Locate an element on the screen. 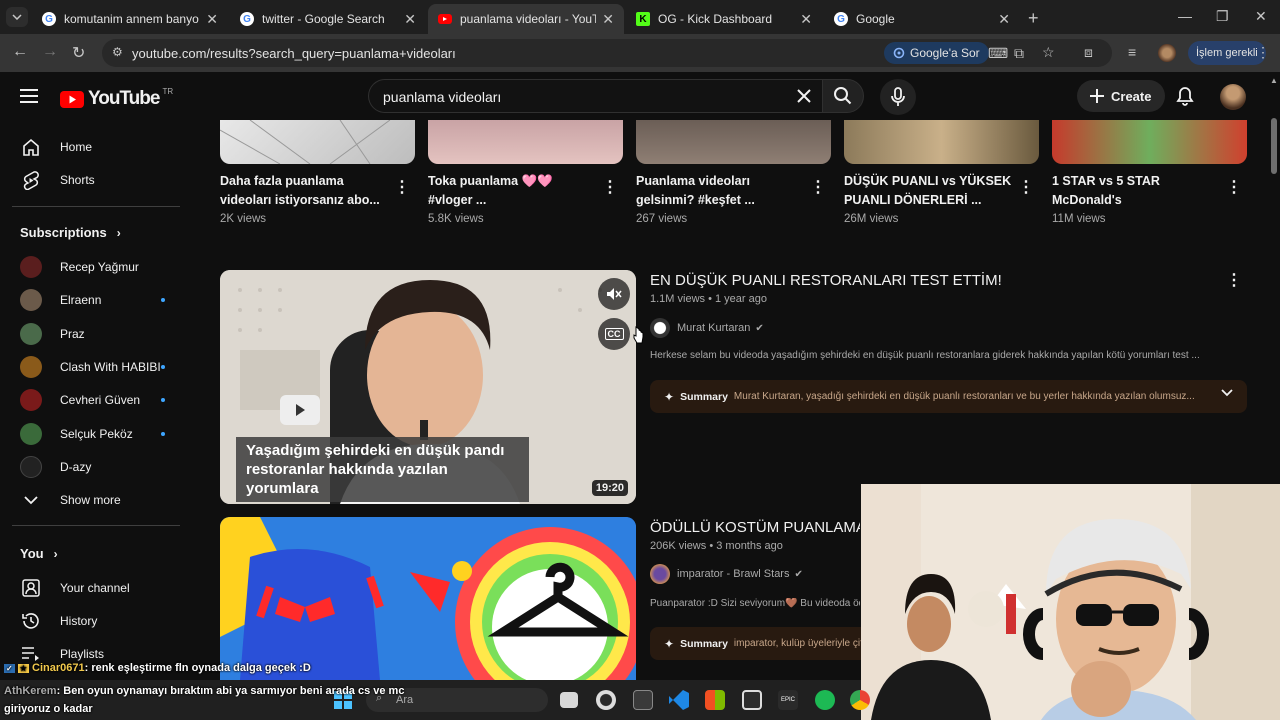  new-content-dot is located at coordinates (163, 434).